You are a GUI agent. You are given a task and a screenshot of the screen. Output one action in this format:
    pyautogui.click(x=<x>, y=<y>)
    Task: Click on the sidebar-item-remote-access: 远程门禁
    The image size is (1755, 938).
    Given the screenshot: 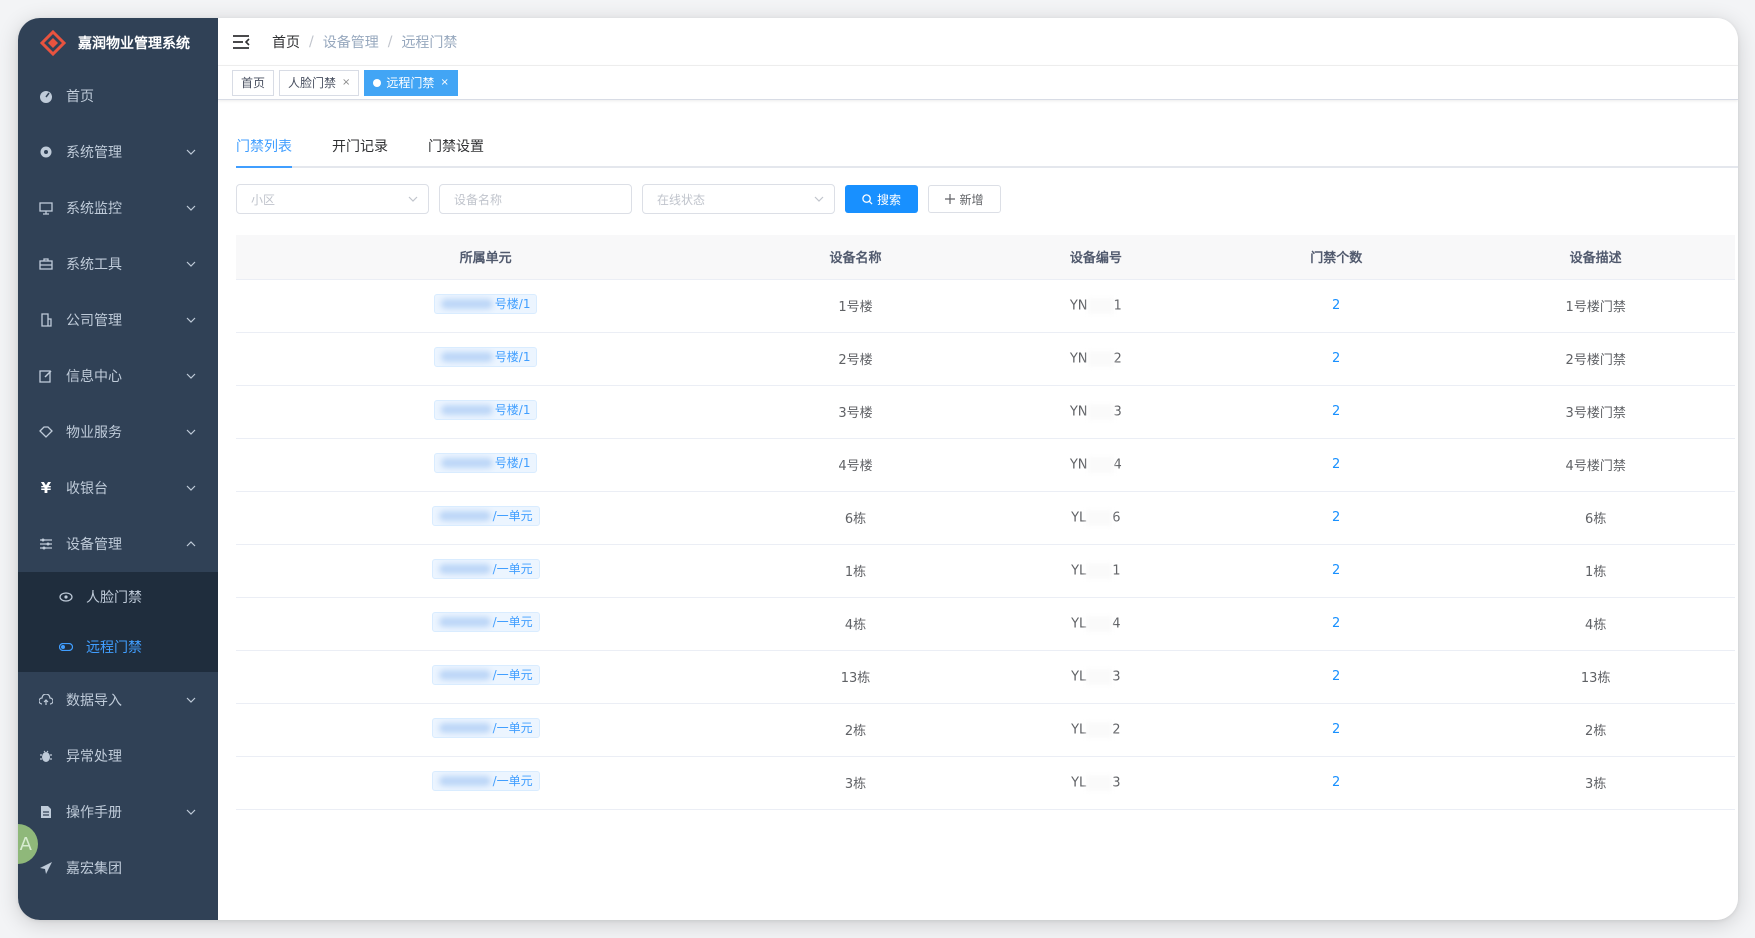 What is the action you would take?
    pyautogui.click(x=118, y=647)
    